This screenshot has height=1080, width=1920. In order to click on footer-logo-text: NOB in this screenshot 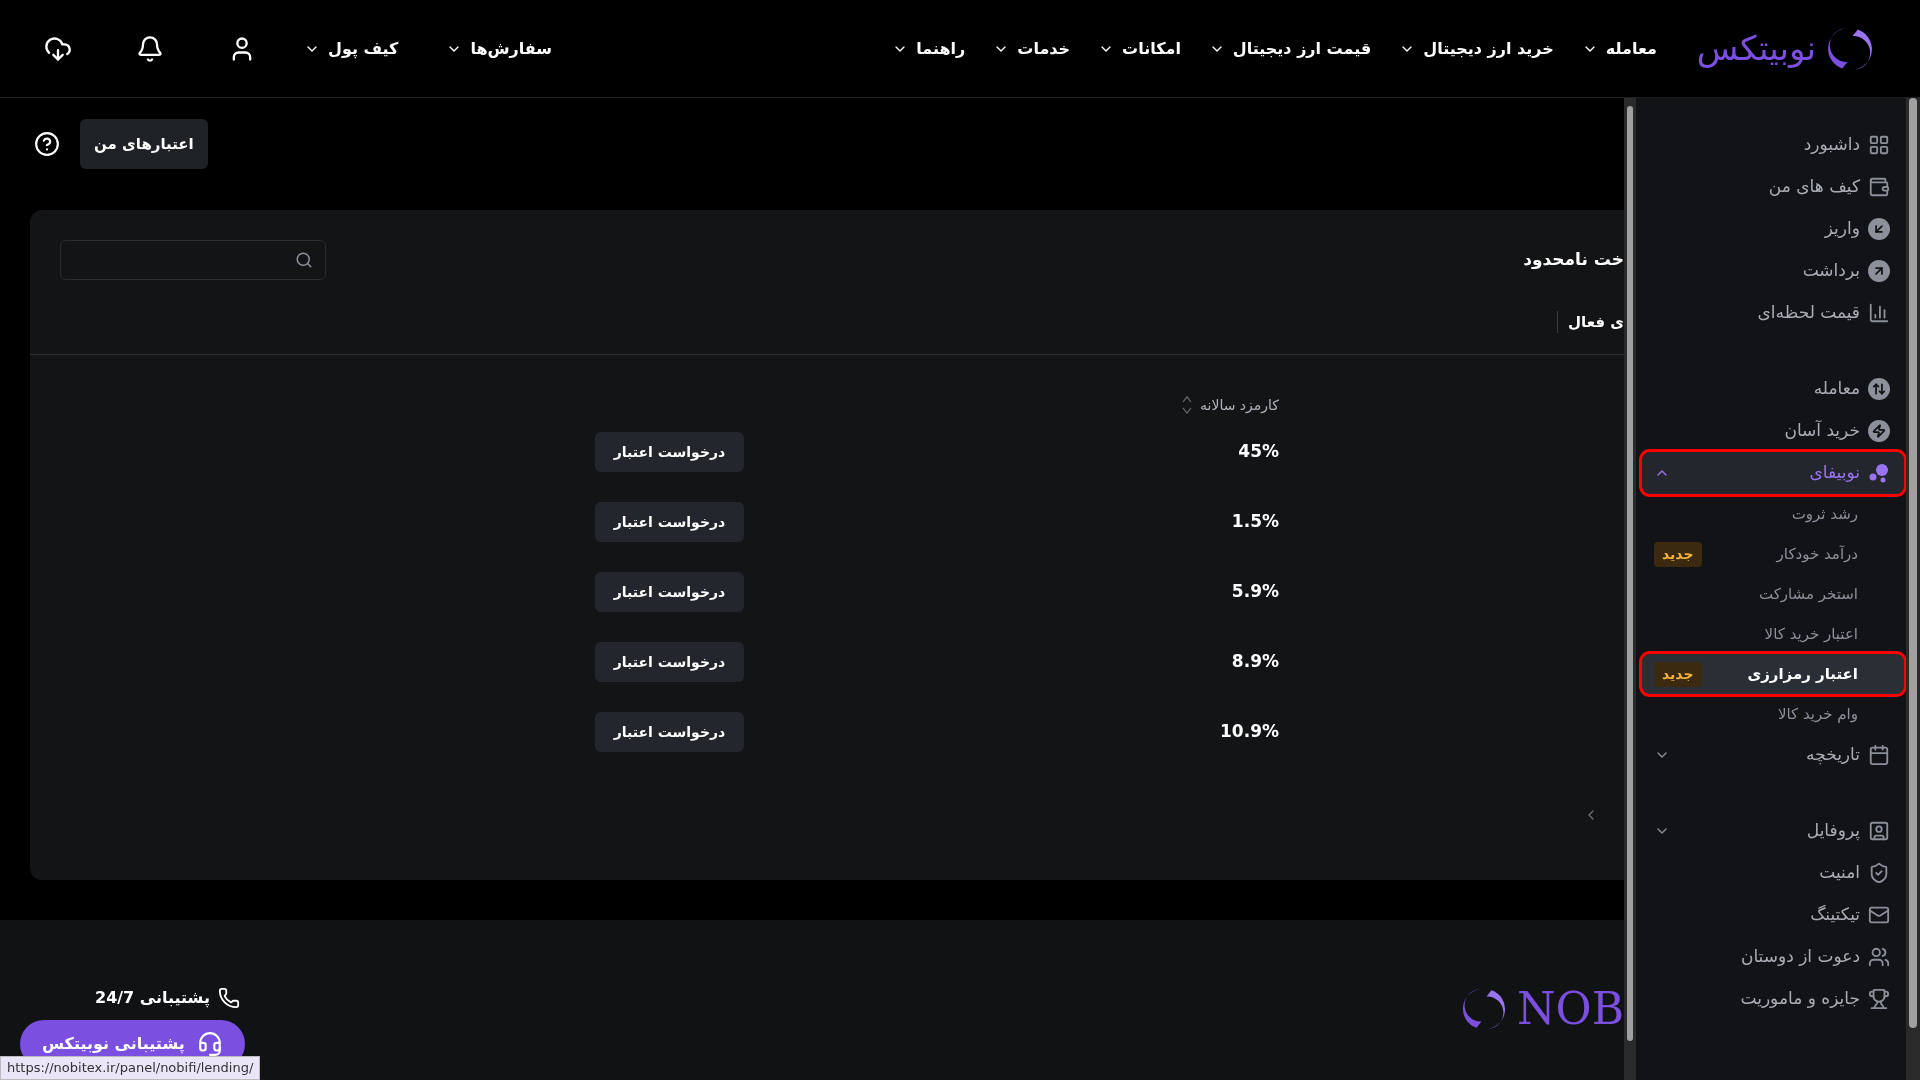, I will do `click(1570, 1009)`.